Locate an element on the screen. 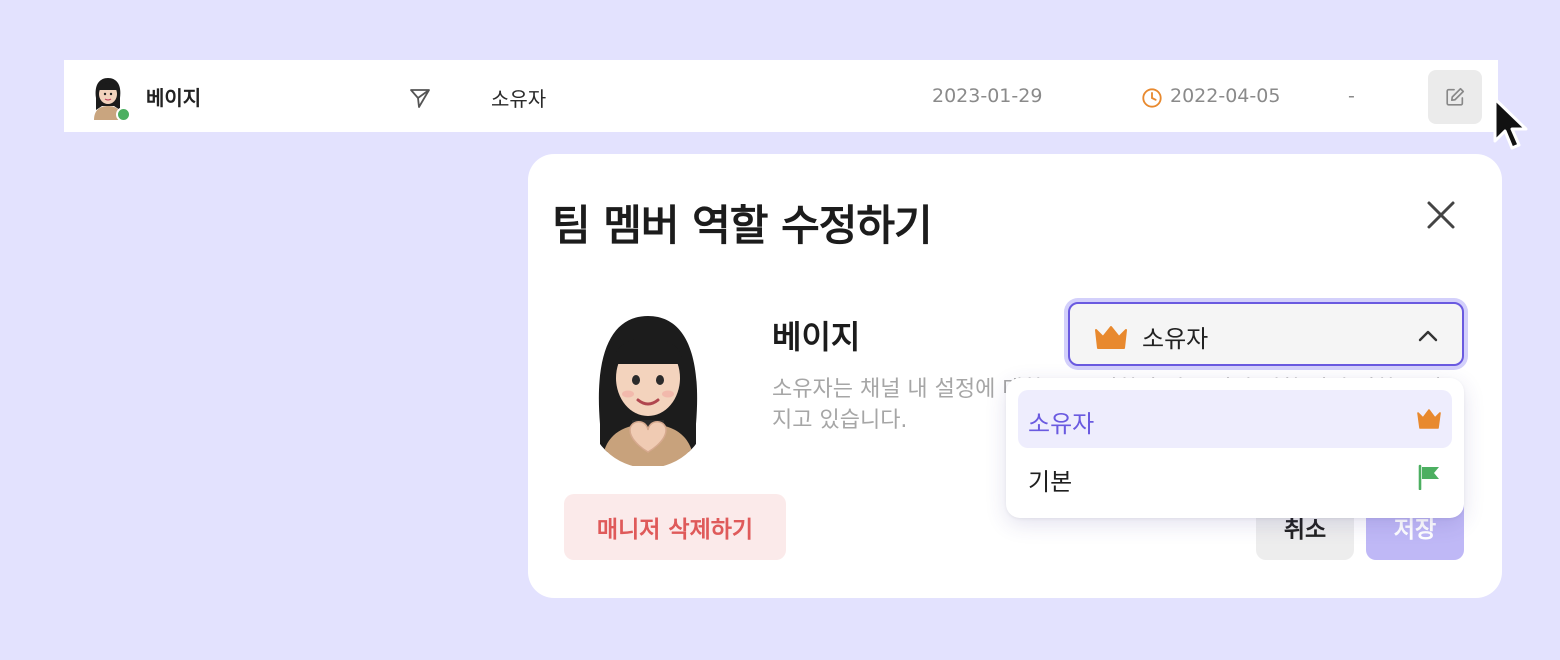 This screenshot has width=1560, height=660. delete-manager-button: 매니저 삭제하기 is located at coordinates (675, 527).